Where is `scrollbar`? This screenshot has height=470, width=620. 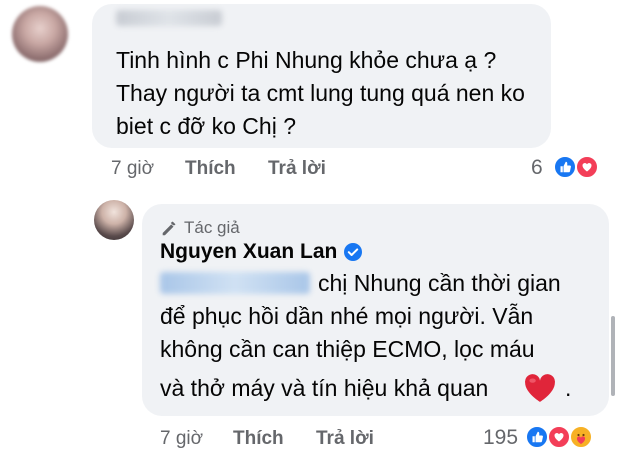 scrollbar is located at coordinates (613, 356).